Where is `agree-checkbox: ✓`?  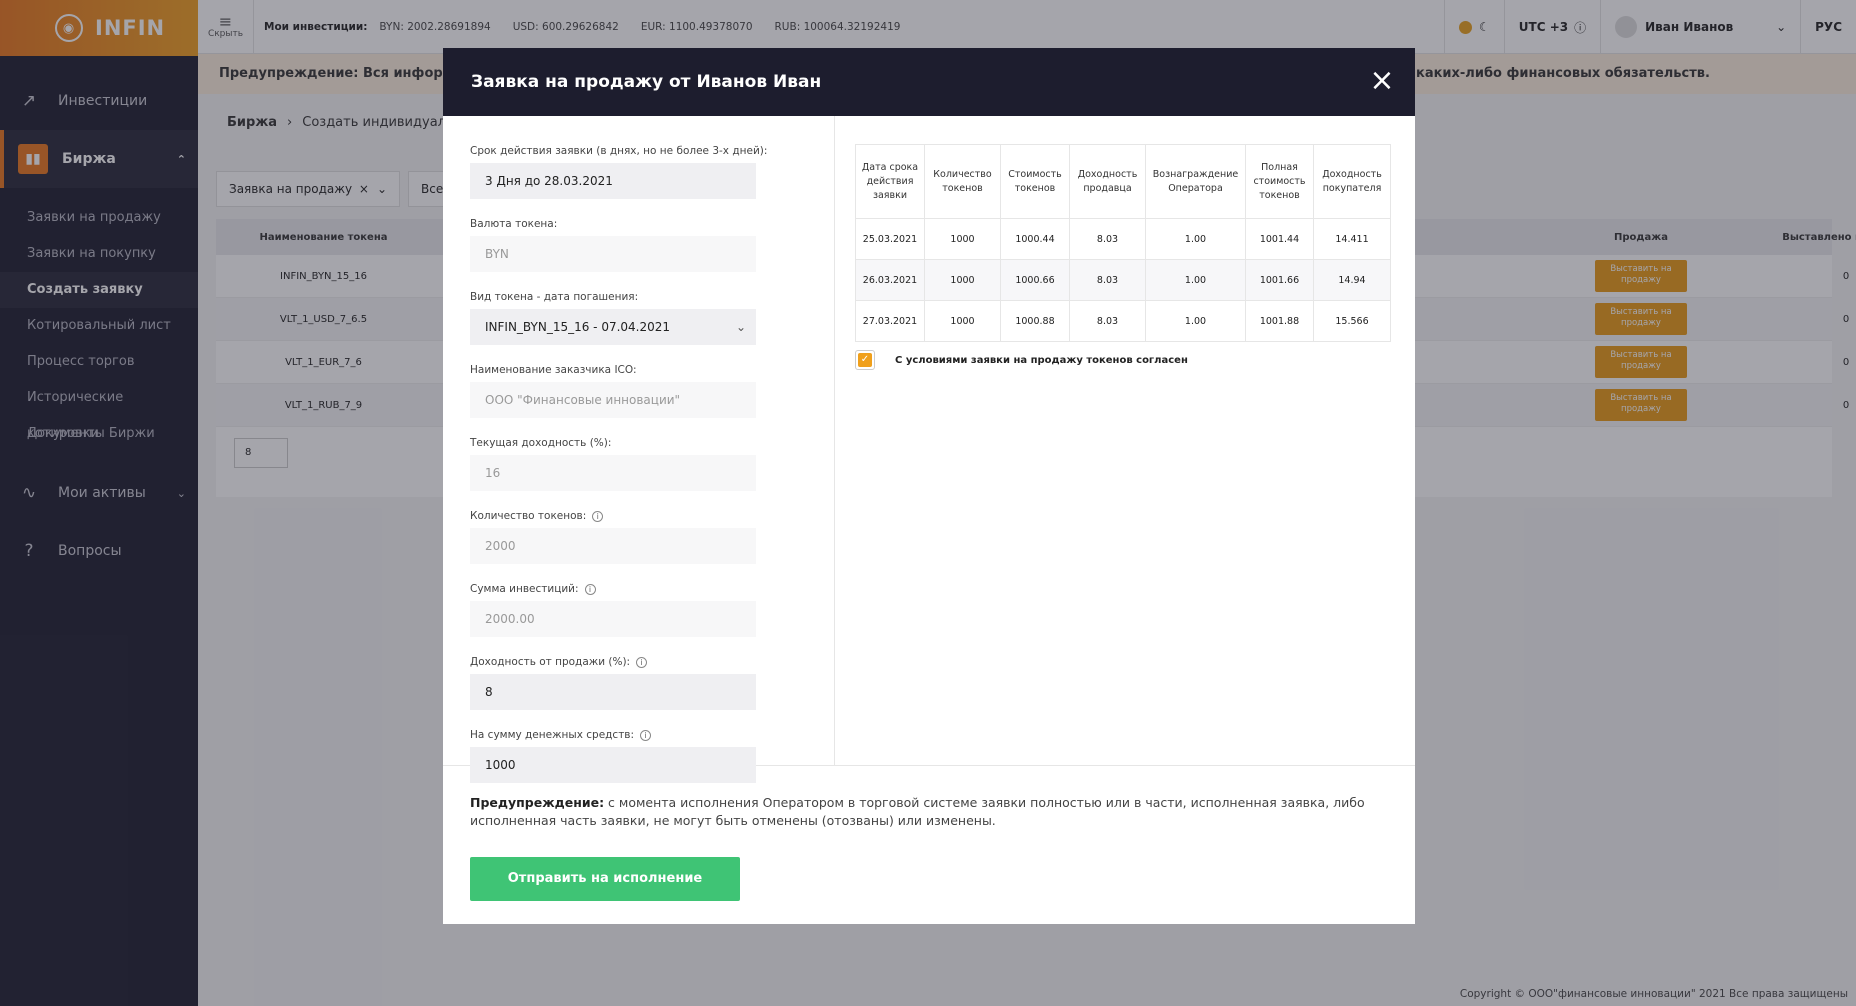
agree-checkbox: ✓ is located at coordinates (865, 360).